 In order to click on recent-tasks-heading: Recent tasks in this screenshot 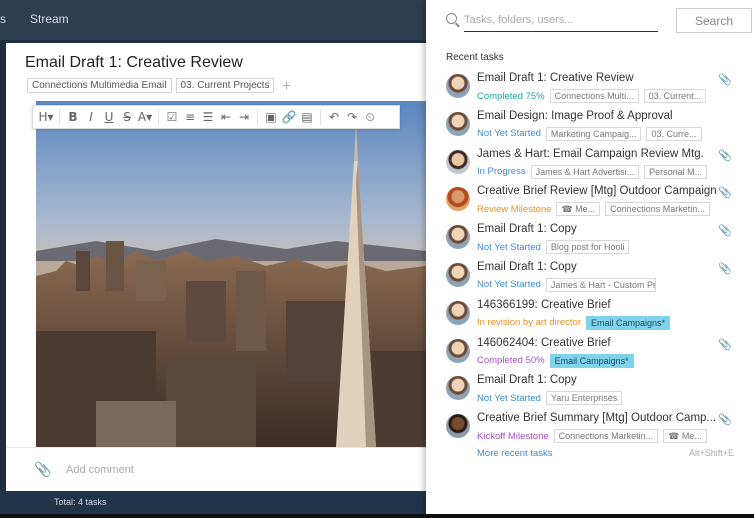, I will do `click(475, 57)`.